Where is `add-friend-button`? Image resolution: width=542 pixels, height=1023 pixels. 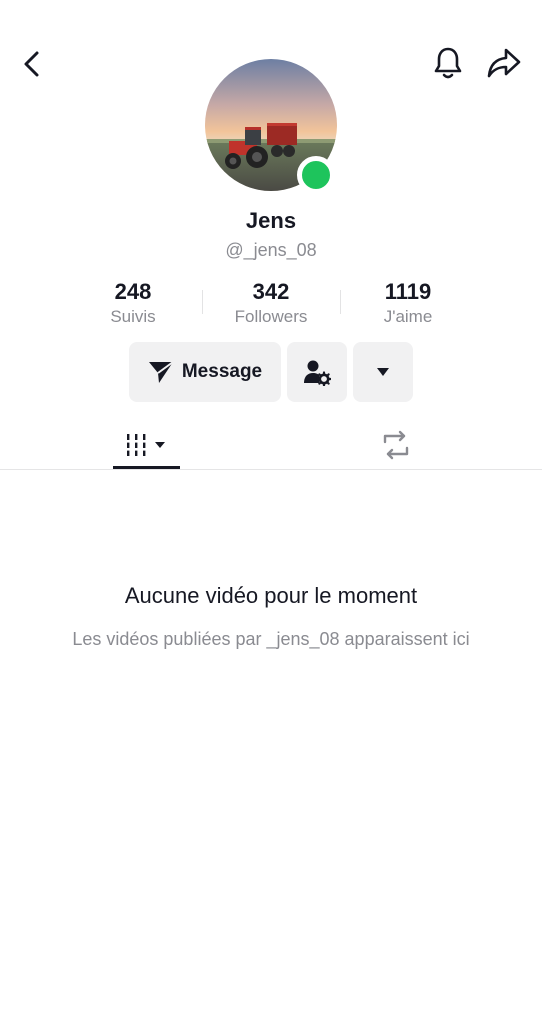 add-friend-button is located at coordinates (317, 372).